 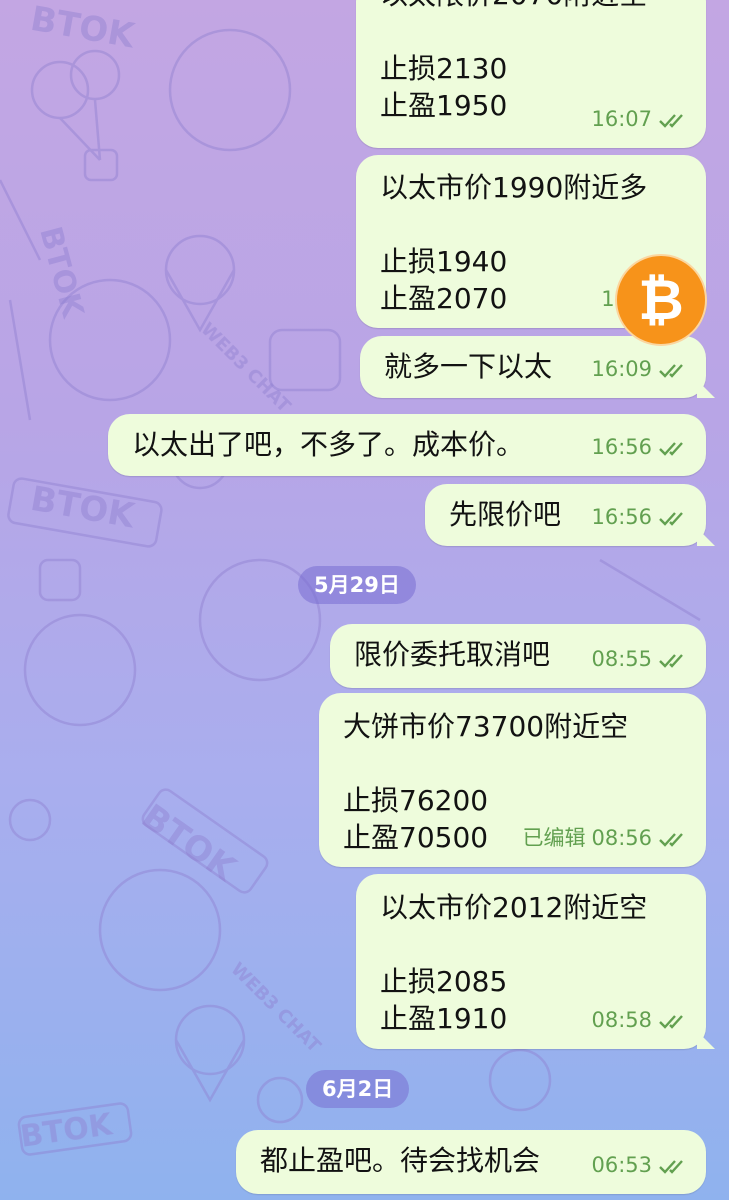 What do you see at coordinates (486, 726) in the screenshot?
I see `message-text-line: 大饼市价73700附近空` at bounding box center [486, 726].